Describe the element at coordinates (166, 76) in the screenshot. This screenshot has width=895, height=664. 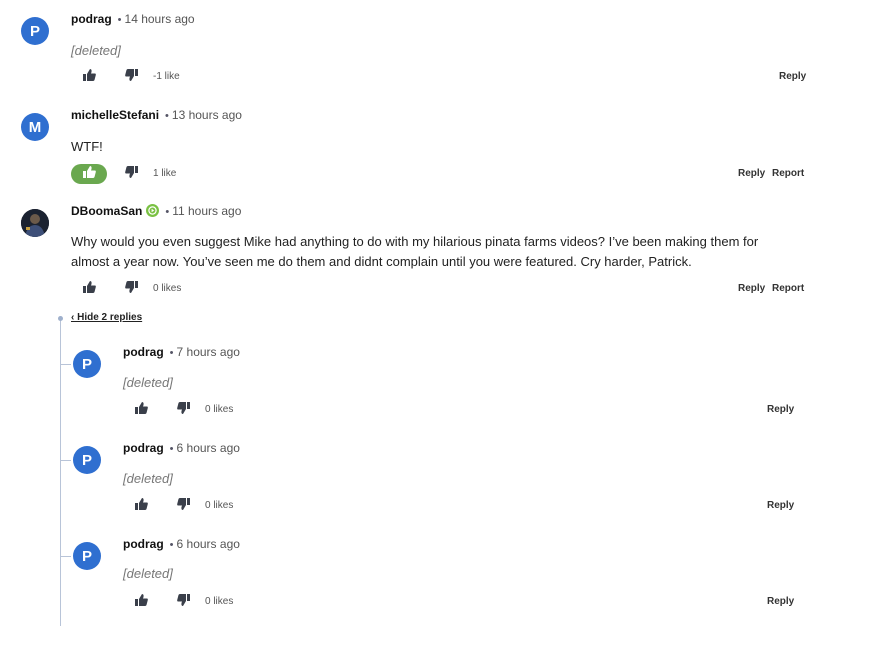
I see `like-count: -1 like` at that location.